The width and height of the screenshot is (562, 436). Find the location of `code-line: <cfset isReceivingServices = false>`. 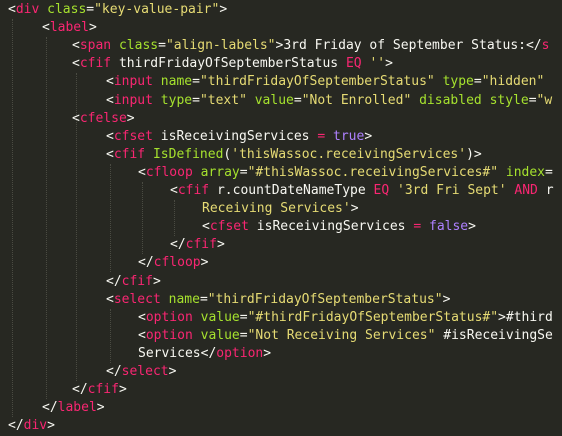

code-line: <cfset isReceivingServices = false> is located at coordinates (339, 227).